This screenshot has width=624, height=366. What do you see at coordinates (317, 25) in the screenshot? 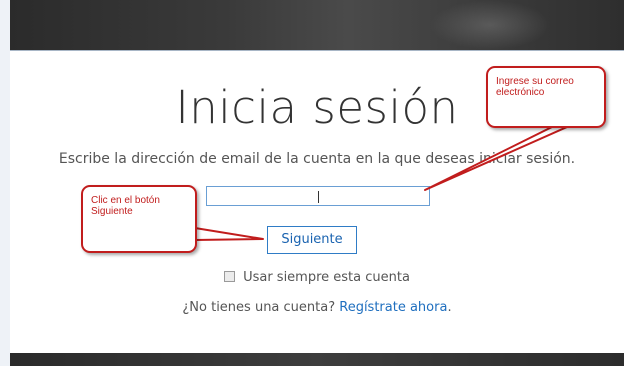
I see `header-background` at bounding box center [317, 25].